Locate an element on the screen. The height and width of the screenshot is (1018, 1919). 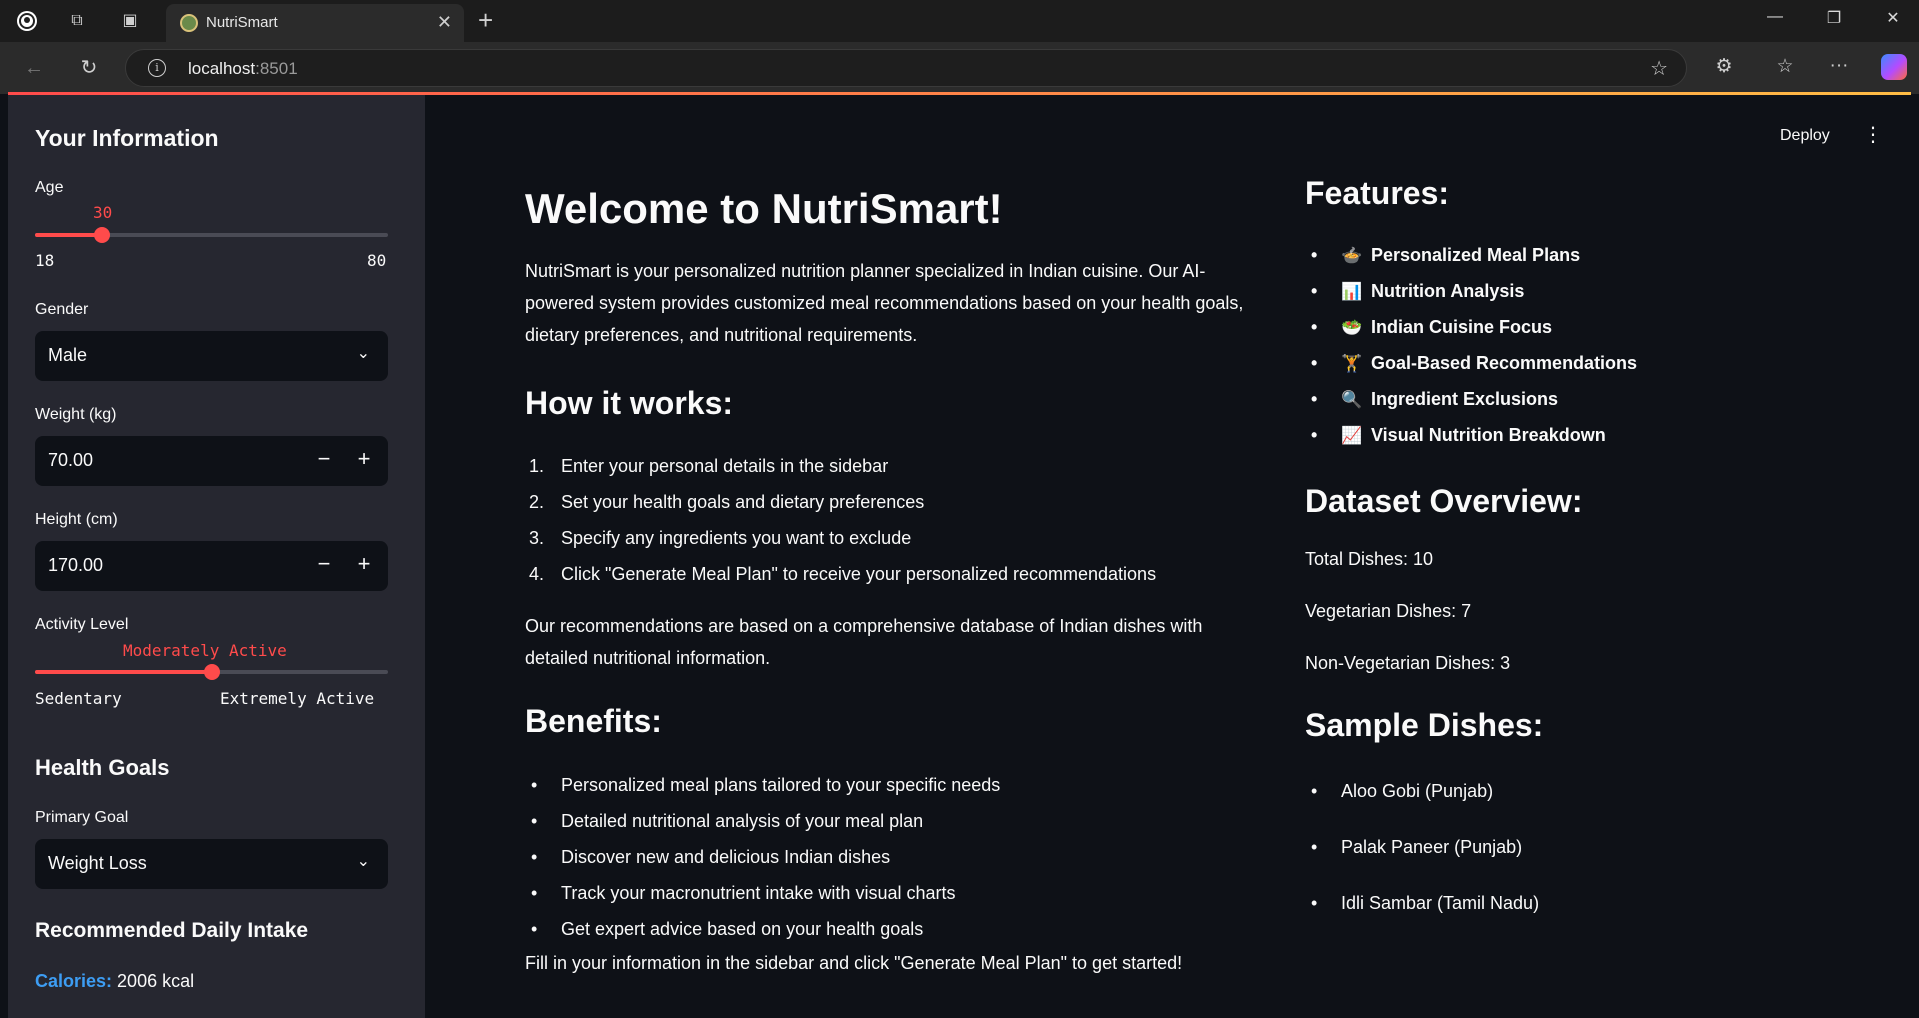
favorites-icon: ☆ is located at coordinates (1785, 66).